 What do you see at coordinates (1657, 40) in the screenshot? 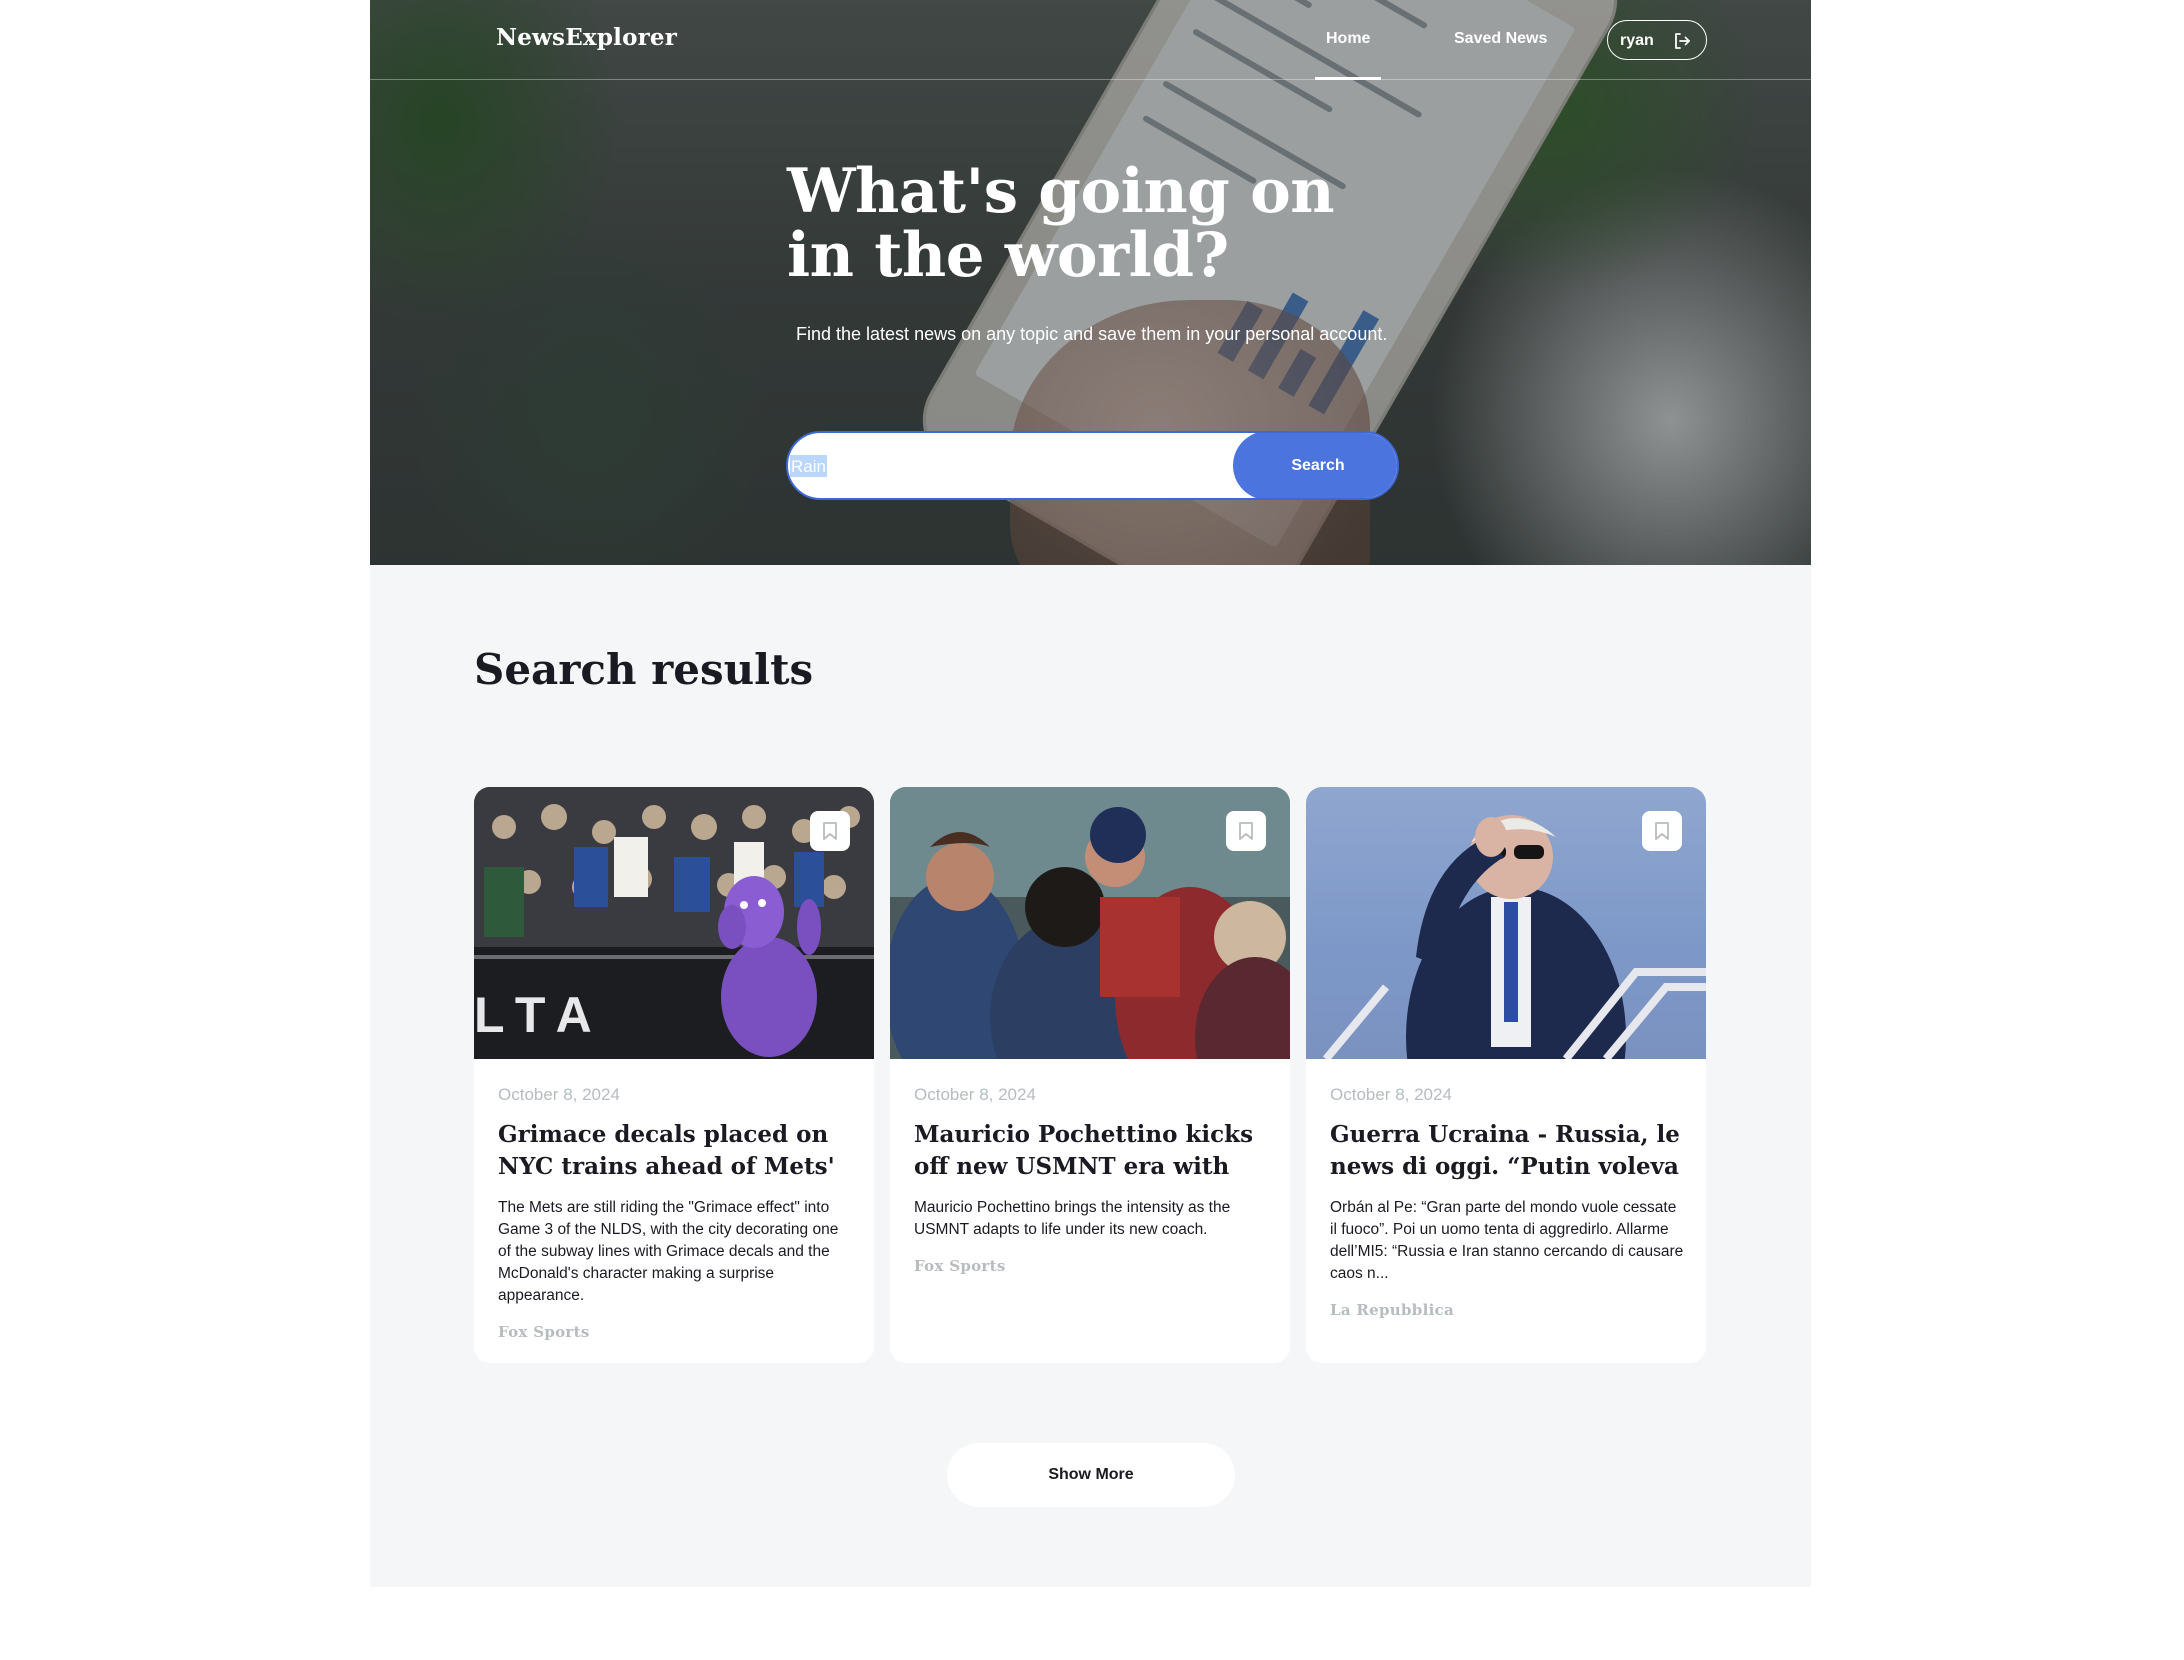
I see `user-logout-button: ryan` at bounding box center [1657, 40].